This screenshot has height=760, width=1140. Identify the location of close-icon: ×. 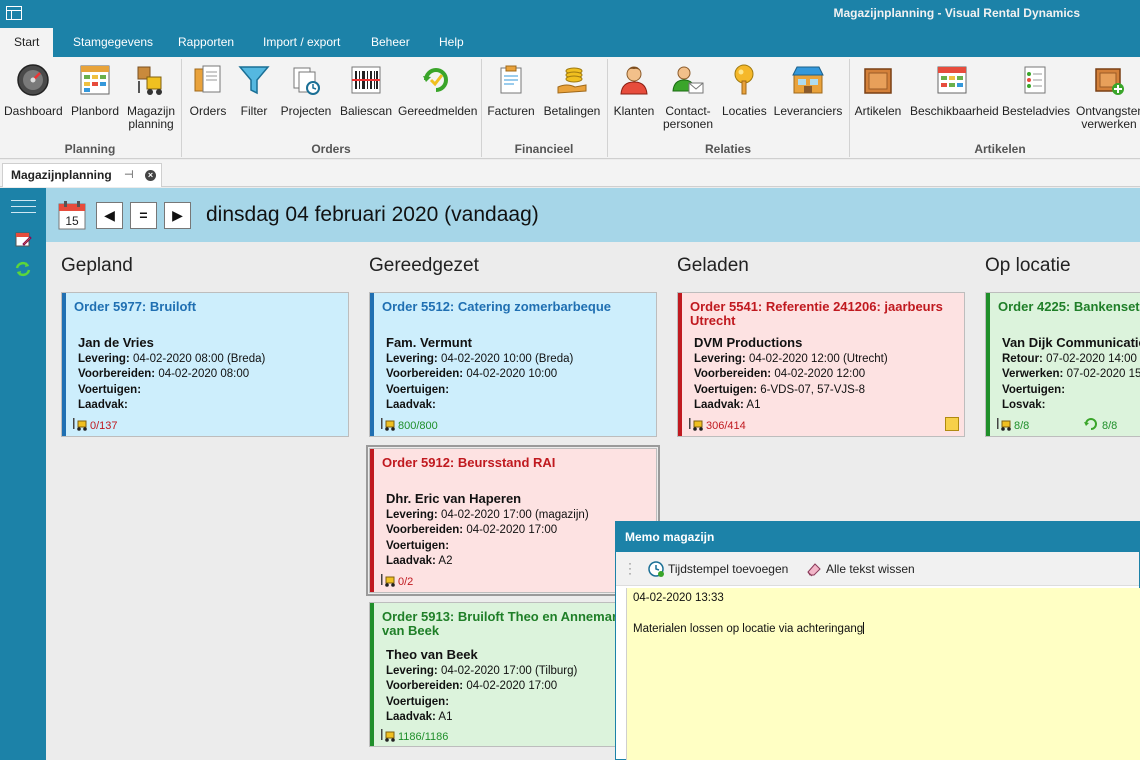
(150, 175).